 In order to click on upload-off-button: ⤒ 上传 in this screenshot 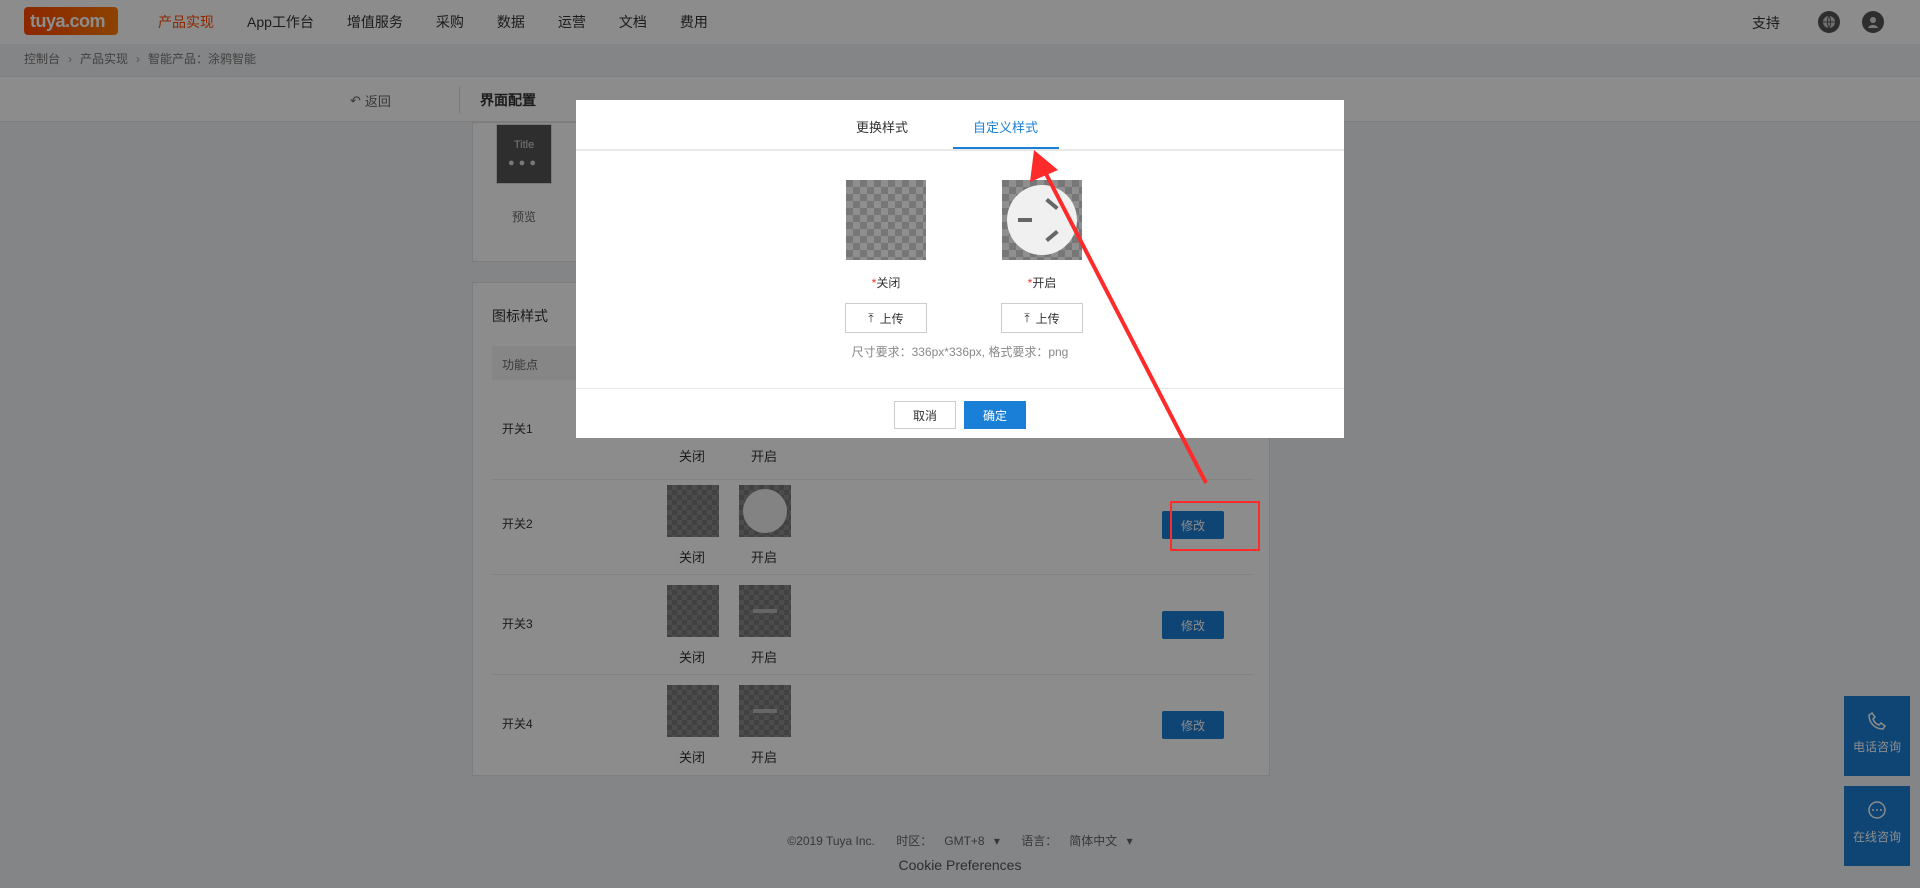, I will do `click(886, 318)`.